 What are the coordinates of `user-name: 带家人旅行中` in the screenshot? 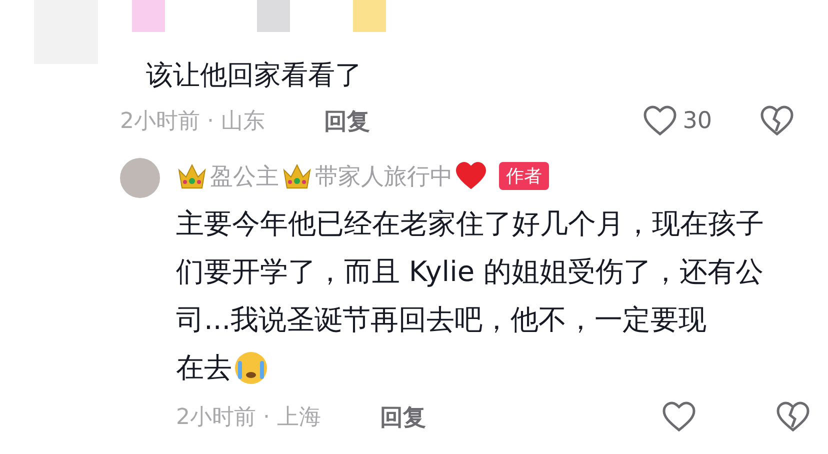 It's located at (384, 177).